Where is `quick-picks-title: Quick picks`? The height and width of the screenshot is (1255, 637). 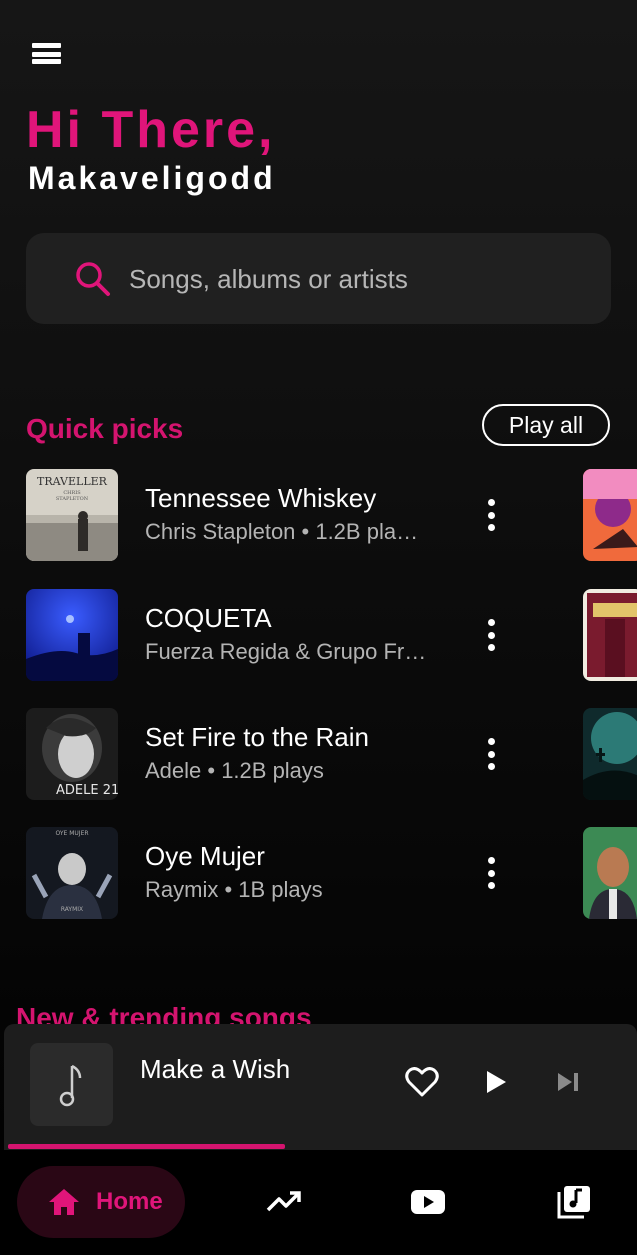 quick-picks-title: Quick picks is located at coordinates (105, 428).